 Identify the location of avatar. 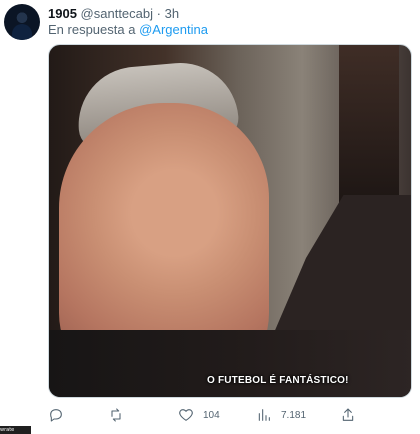
(22, 22).